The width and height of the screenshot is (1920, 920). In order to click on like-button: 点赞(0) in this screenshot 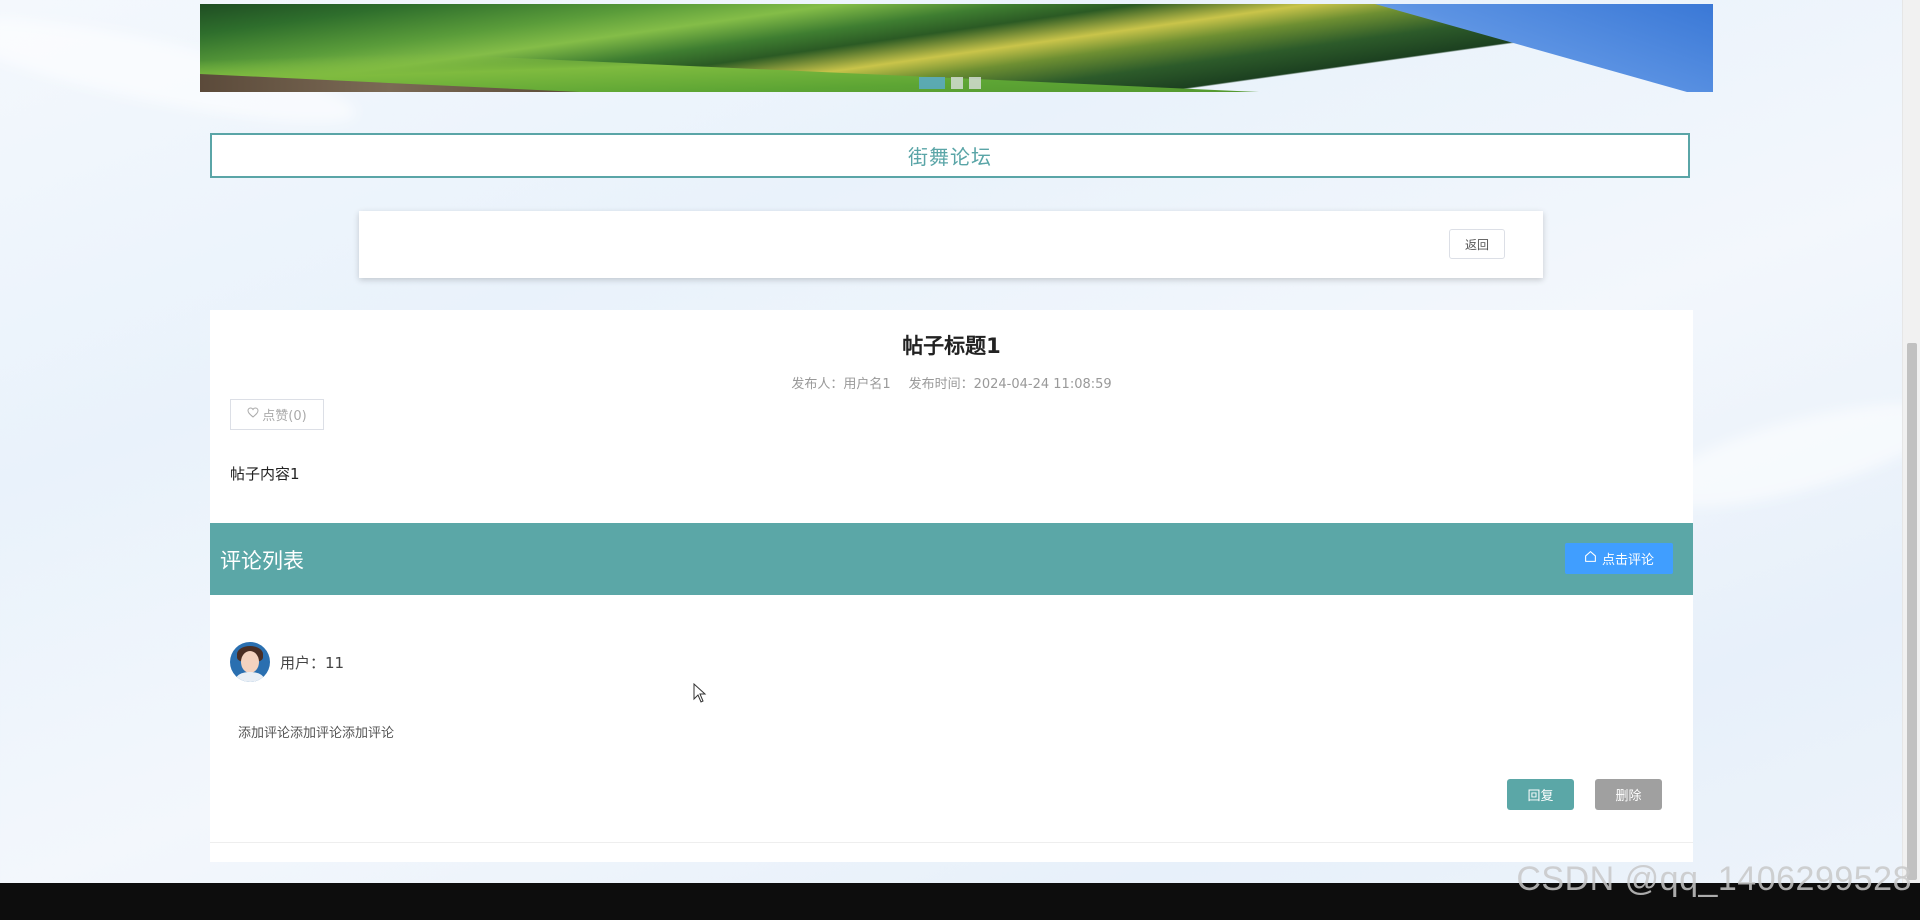, I will do `click(277, 414)`.